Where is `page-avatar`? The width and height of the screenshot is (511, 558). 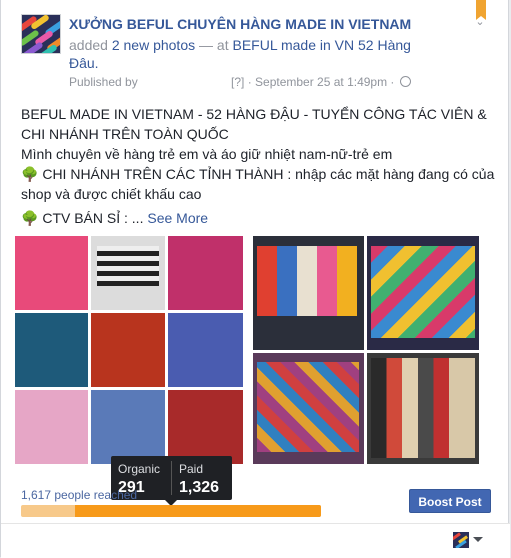
page-avatar is located at coordinates (41, 34).